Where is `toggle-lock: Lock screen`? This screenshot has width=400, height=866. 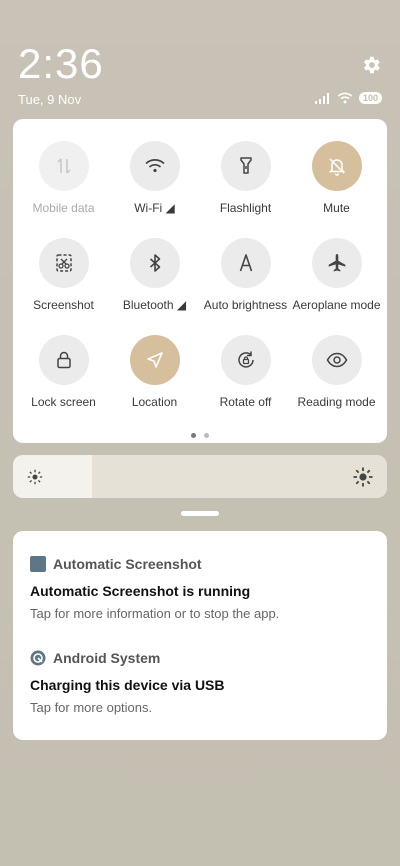
toggle-lock: Lock screen is located at coordinates (63, 383).